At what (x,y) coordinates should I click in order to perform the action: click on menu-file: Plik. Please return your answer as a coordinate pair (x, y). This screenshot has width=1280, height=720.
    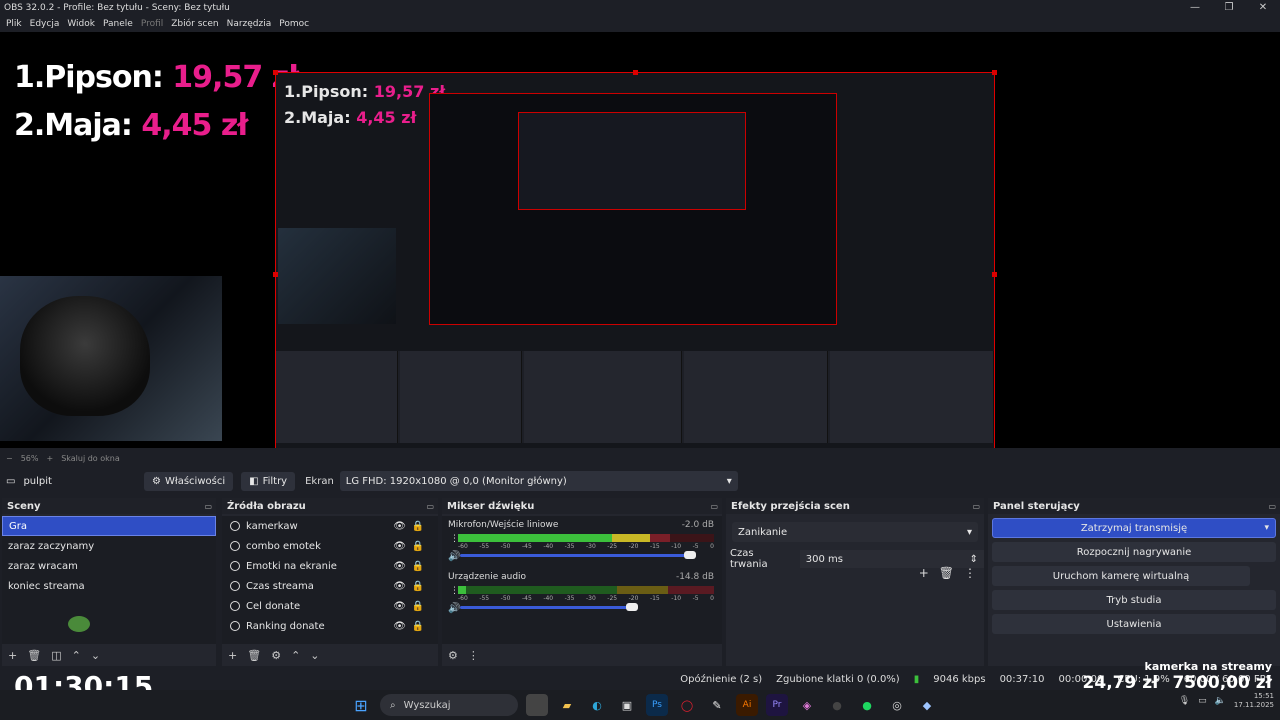
    Looking at the image, I should click on (14, 24).